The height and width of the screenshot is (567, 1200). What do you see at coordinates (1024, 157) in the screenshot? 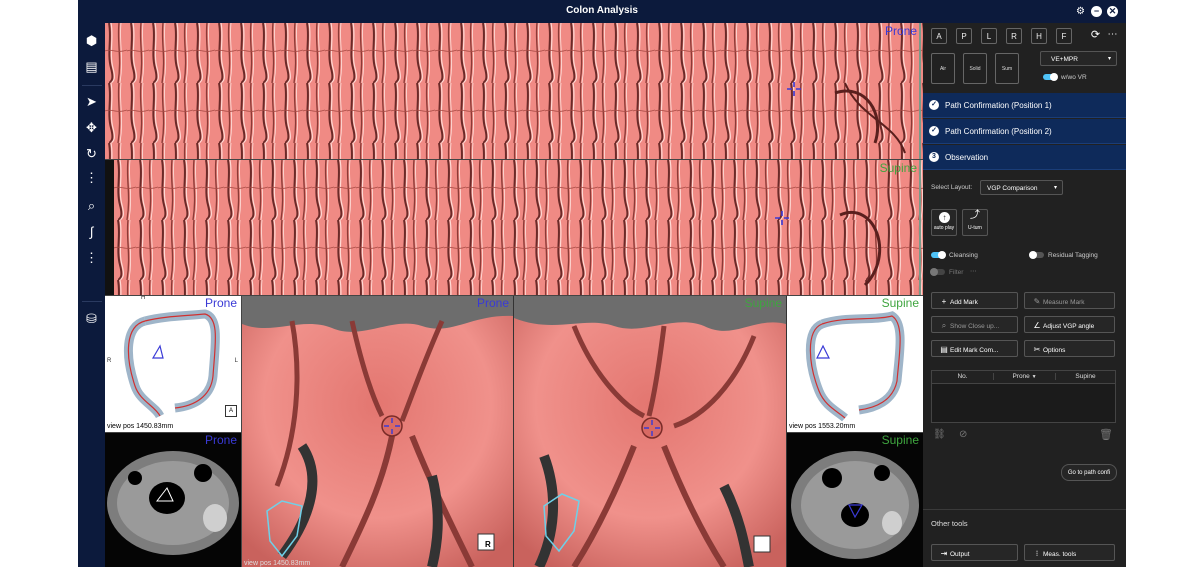
I see `step-observation: 3 Observation` at bounding box center [1024, 157].